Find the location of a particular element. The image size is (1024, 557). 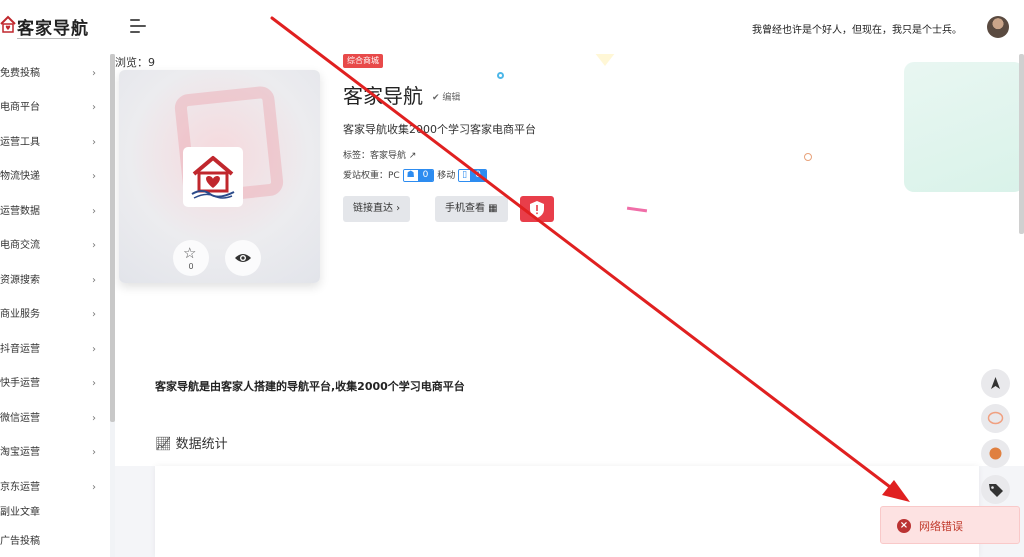

logo-underline is located at coordinates (48, 38).